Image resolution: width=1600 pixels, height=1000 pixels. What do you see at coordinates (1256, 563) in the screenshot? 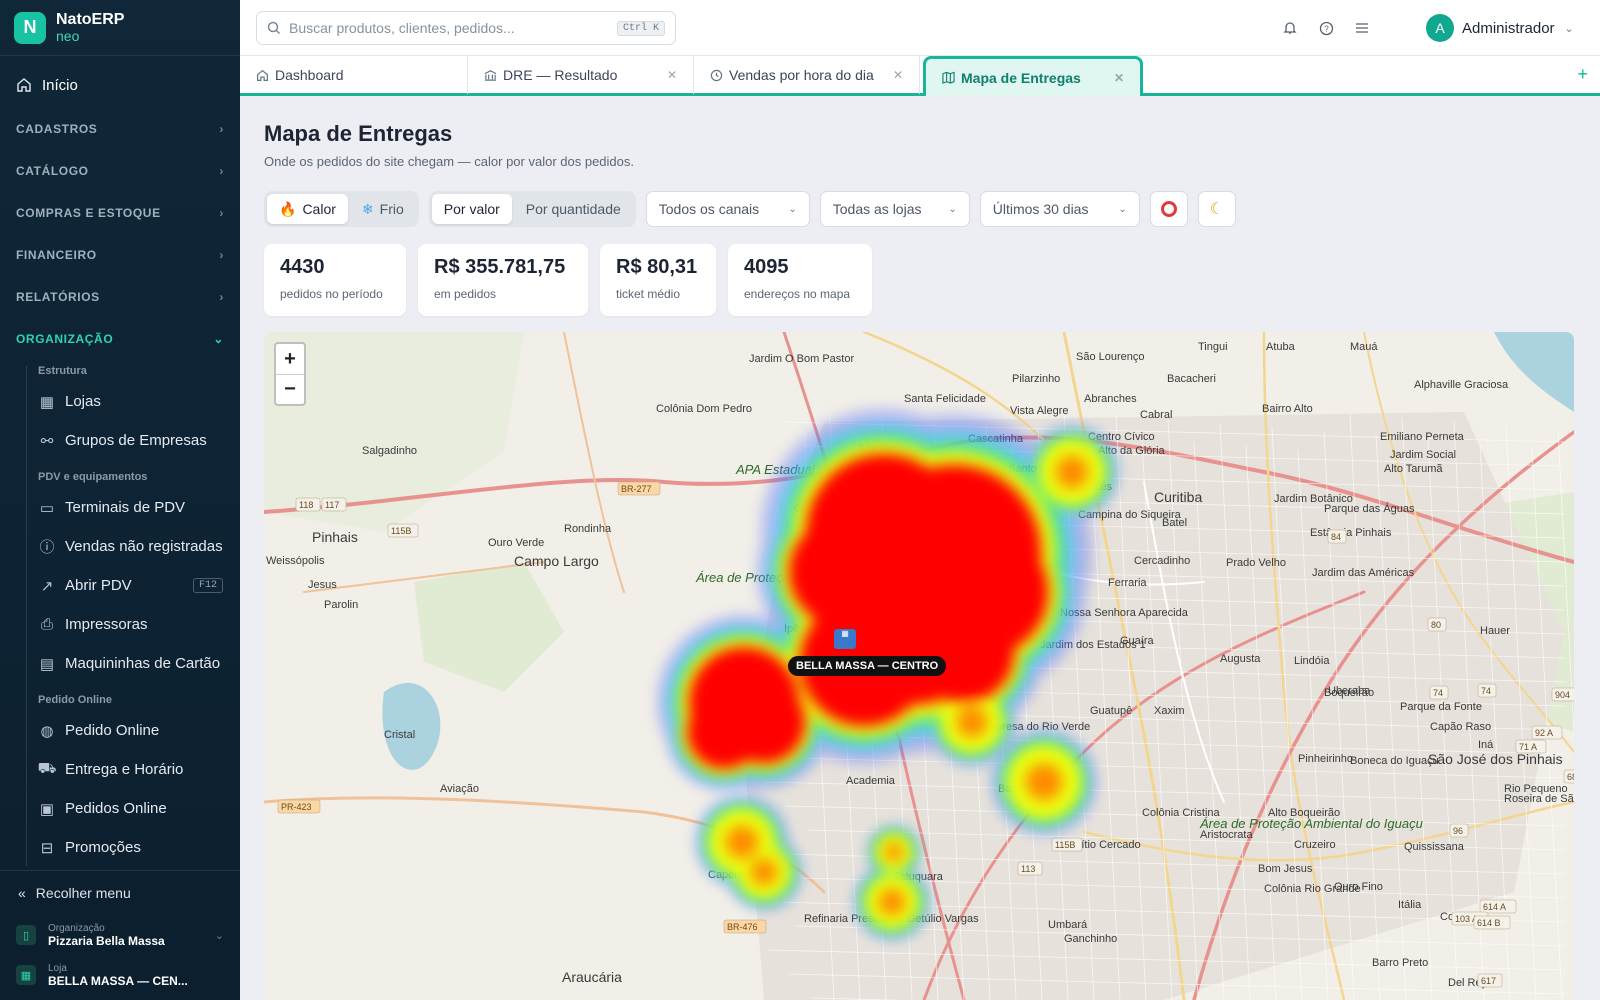
I see `map-place-label: Prado Velho` at bounding box center [1256, 563].